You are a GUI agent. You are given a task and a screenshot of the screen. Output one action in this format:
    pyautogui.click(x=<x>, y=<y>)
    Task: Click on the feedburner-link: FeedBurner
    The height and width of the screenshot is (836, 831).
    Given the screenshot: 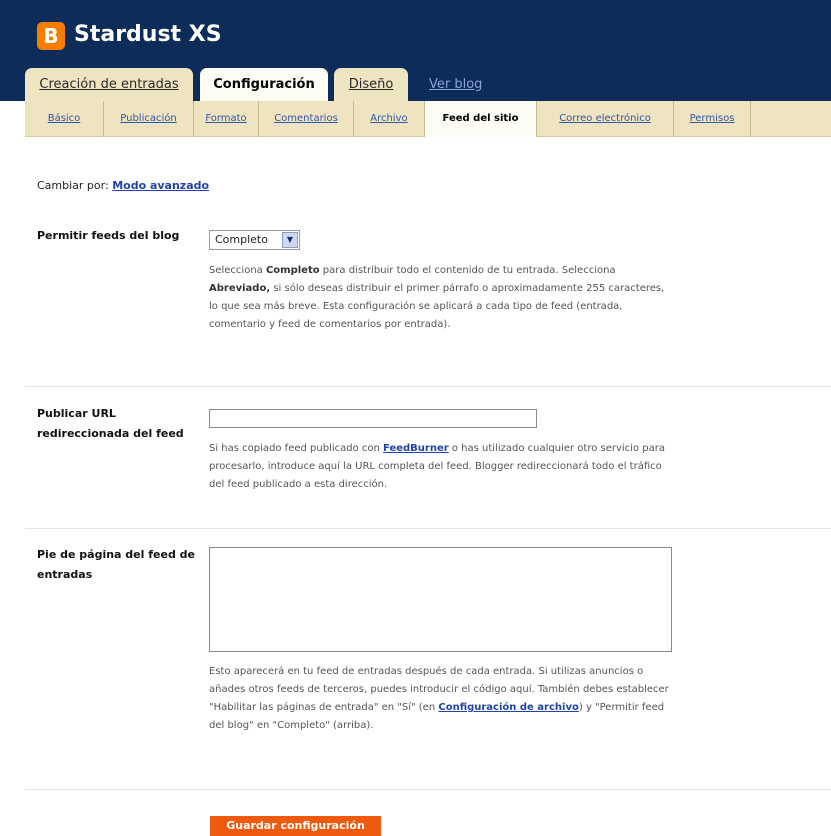 What is the action you would take?
    pyautogui.click(x=416, y=448)
    